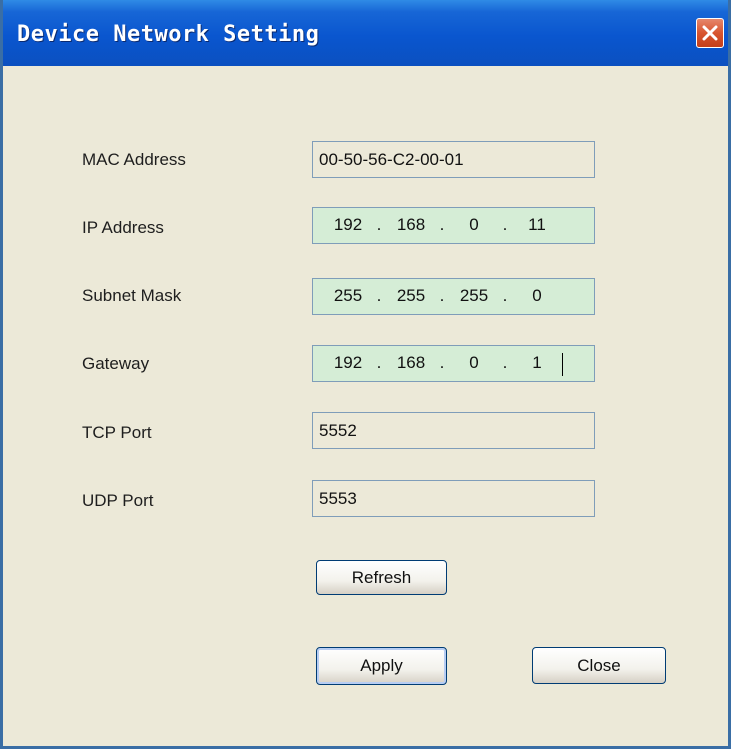 The height and width of the screenshot is (749, 731). I want to click on close-button-label: Close, so click(599, 665).